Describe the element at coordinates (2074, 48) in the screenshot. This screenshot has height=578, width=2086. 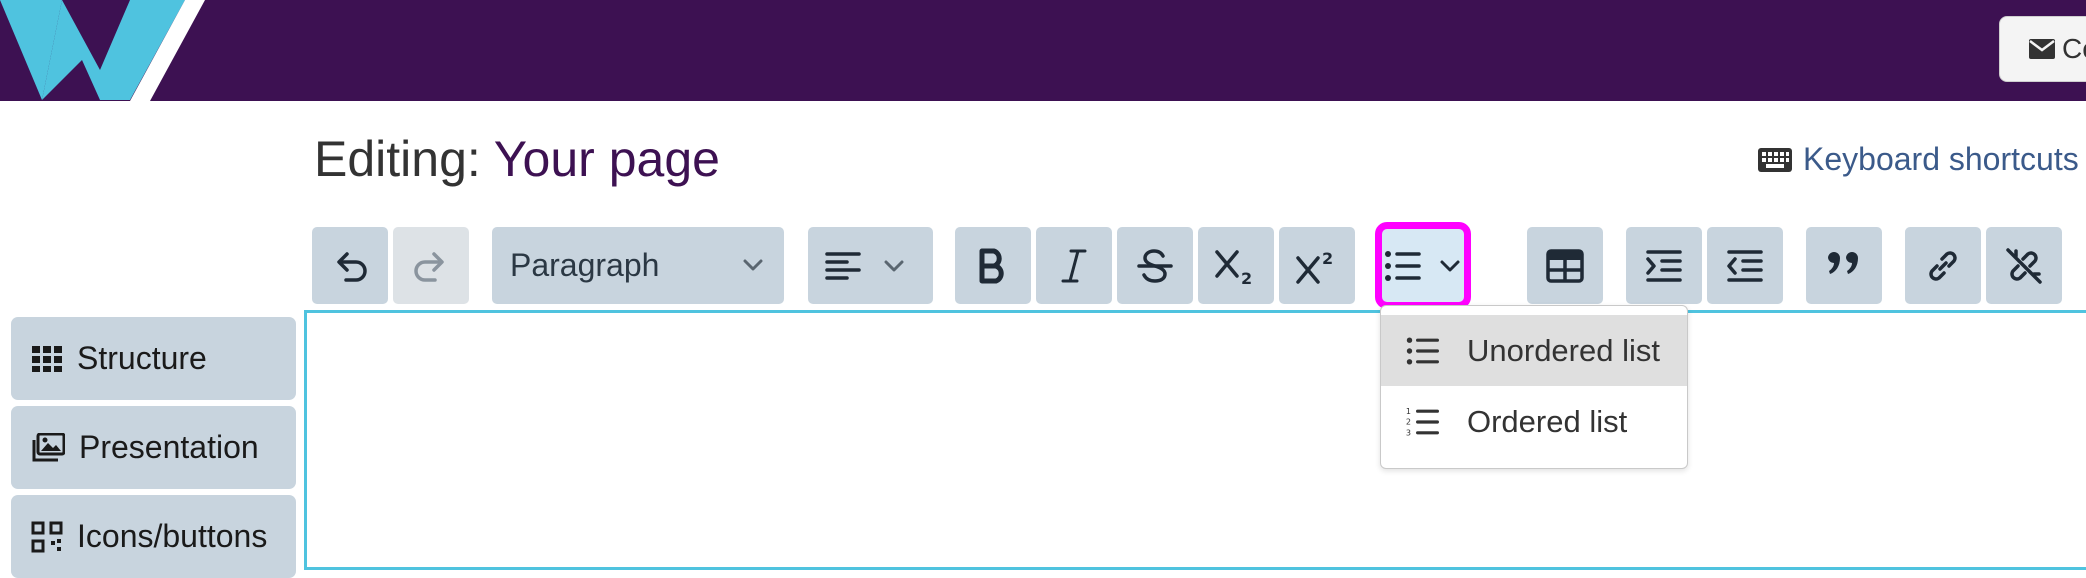
I see `contact-button-label: Co` at that location.